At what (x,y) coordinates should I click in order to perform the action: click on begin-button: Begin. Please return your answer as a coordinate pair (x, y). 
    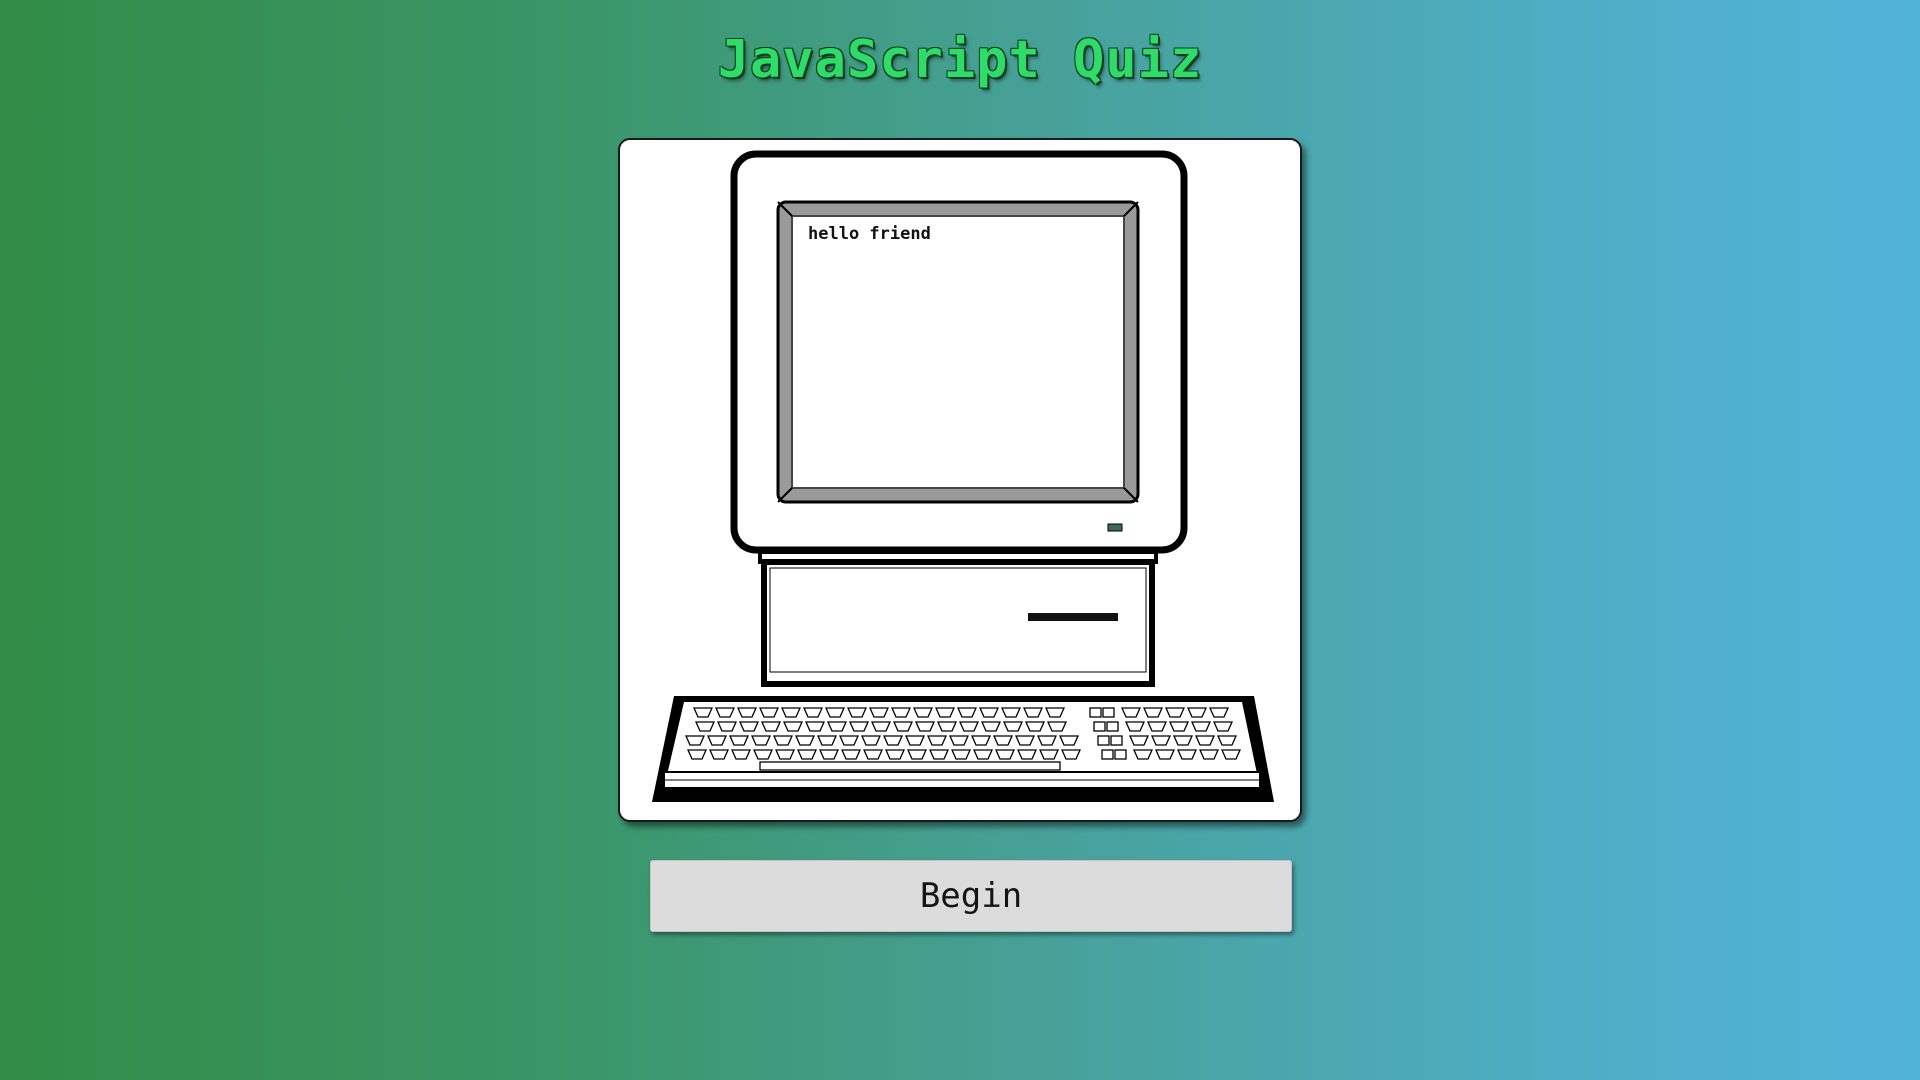
    Looking at the image, I should click on (971, 896).